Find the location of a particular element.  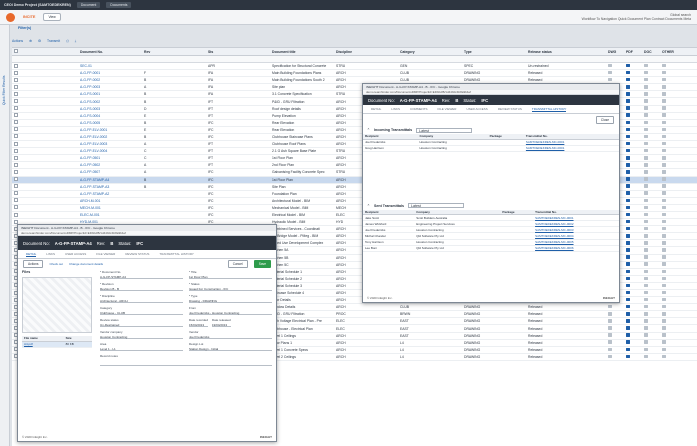

cell: SEC-01 is located at coordinates (110, 66).